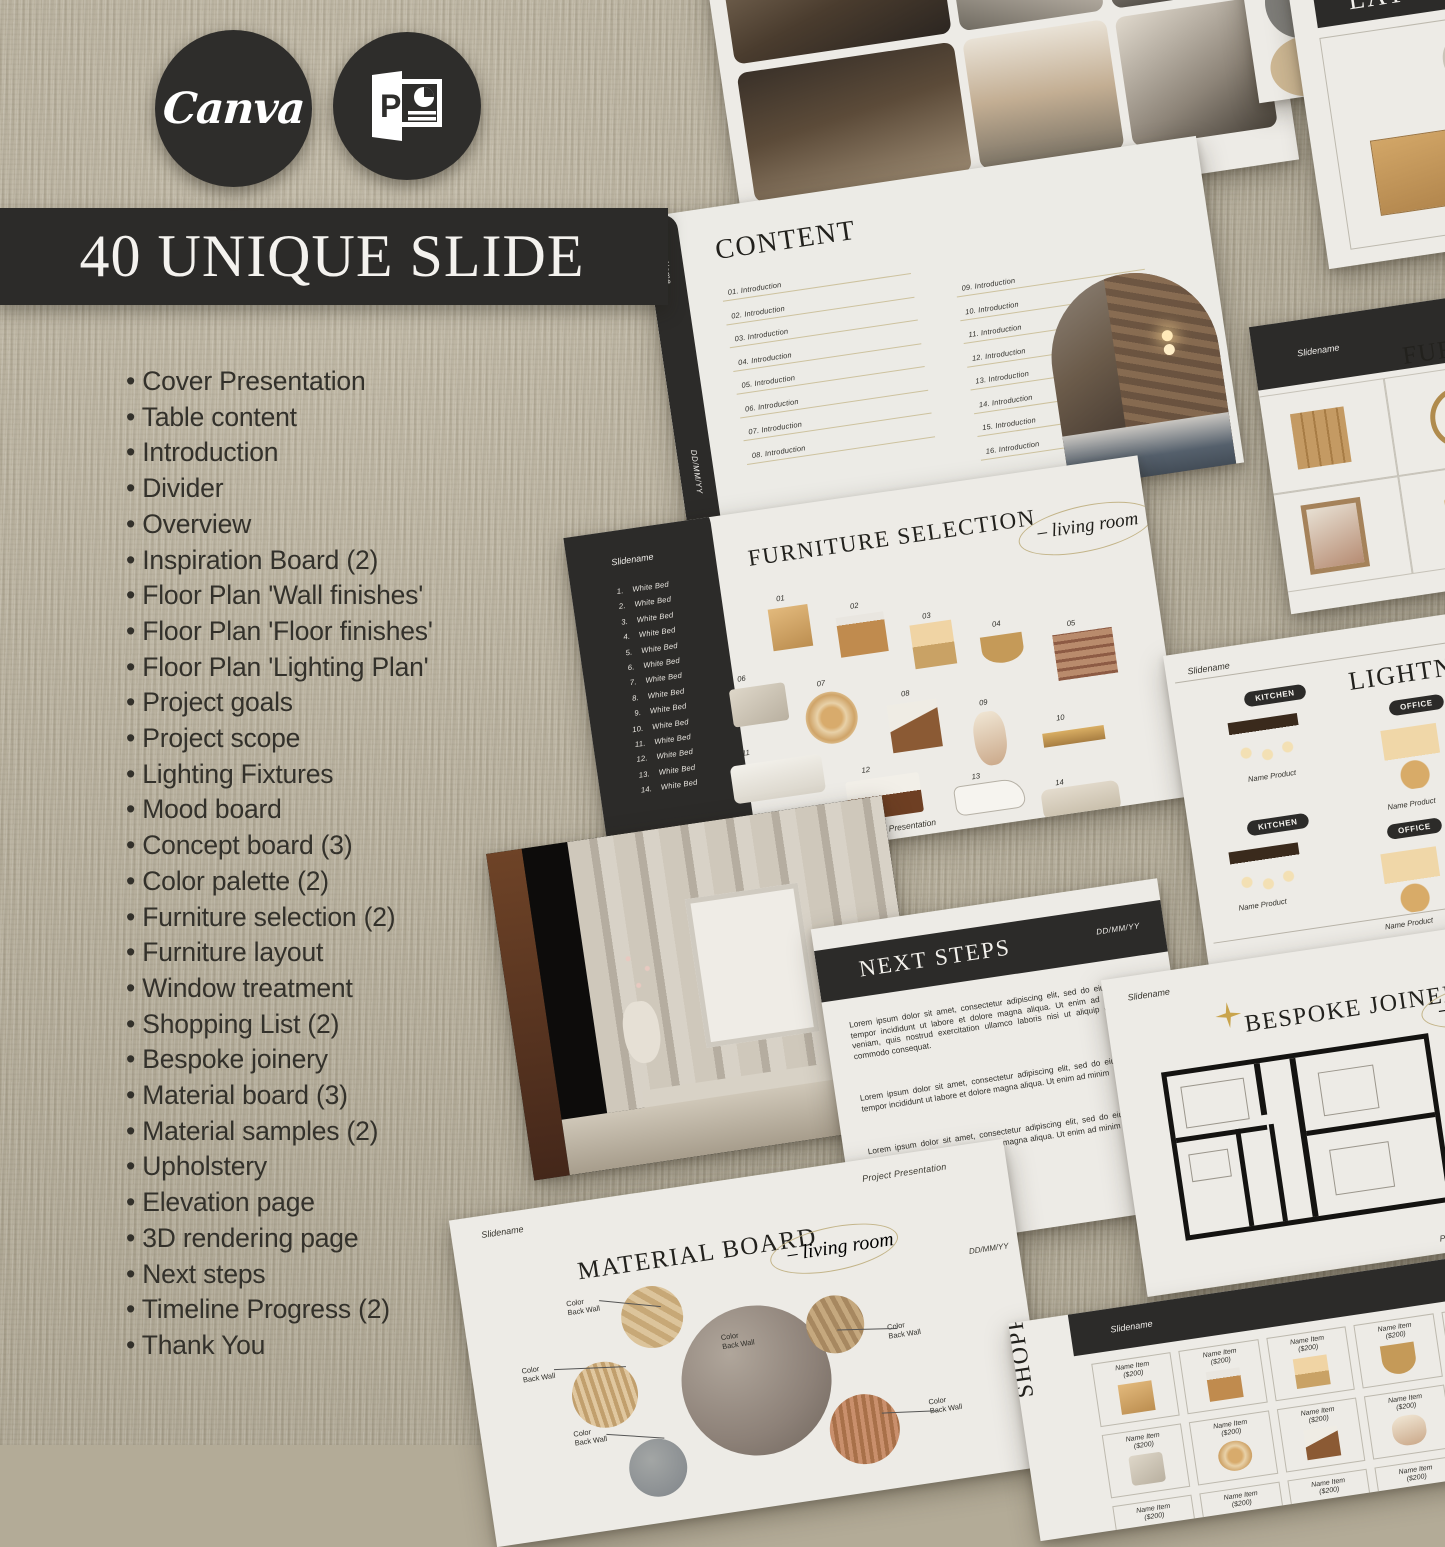  Describe the element at coordinates (341, 668) in the screenshot. I see `feature-list-item: Floor Plan 'Lighting Plan'` at that location.